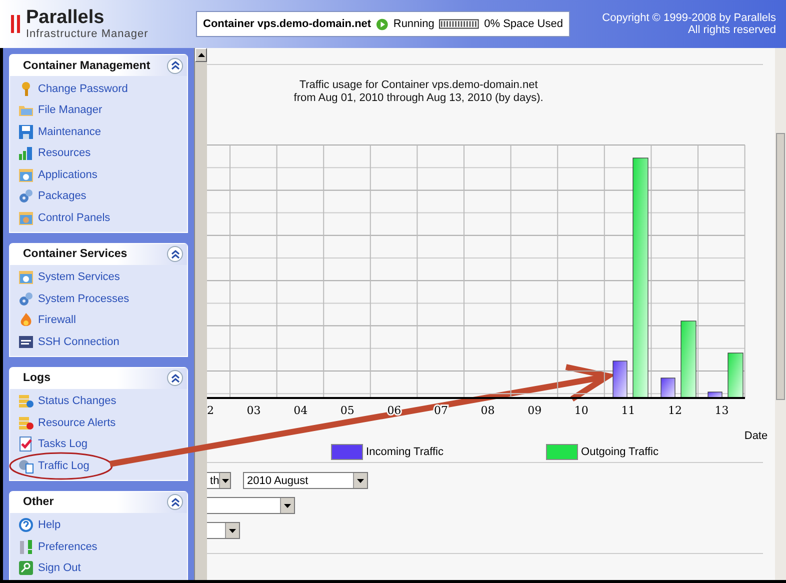 The height and width of the screenshot is (583, 786). I want to click on terminal-icon, so click(26, 342).